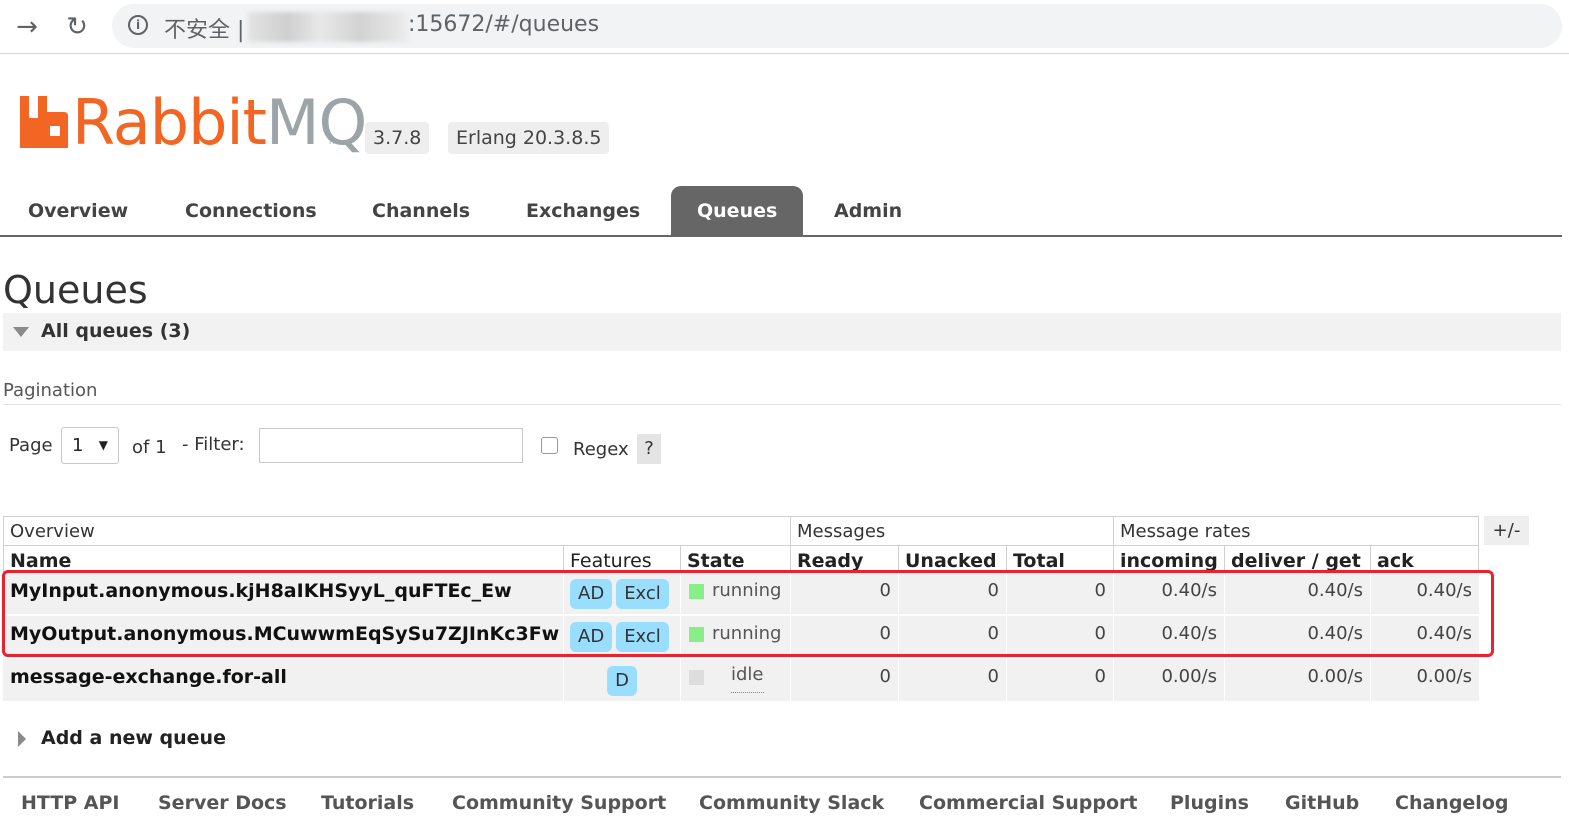 This screenshot has width=1569, height=826. I want to click on page-title: Queues, so click(75, 290).